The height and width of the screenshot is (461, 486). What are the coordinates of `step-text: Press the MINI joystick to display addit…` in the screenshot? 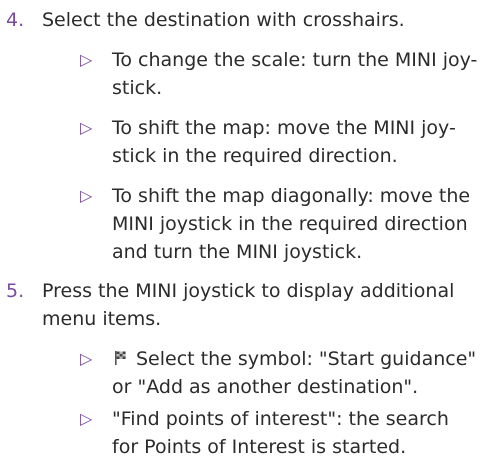 It's located at (248, 305).